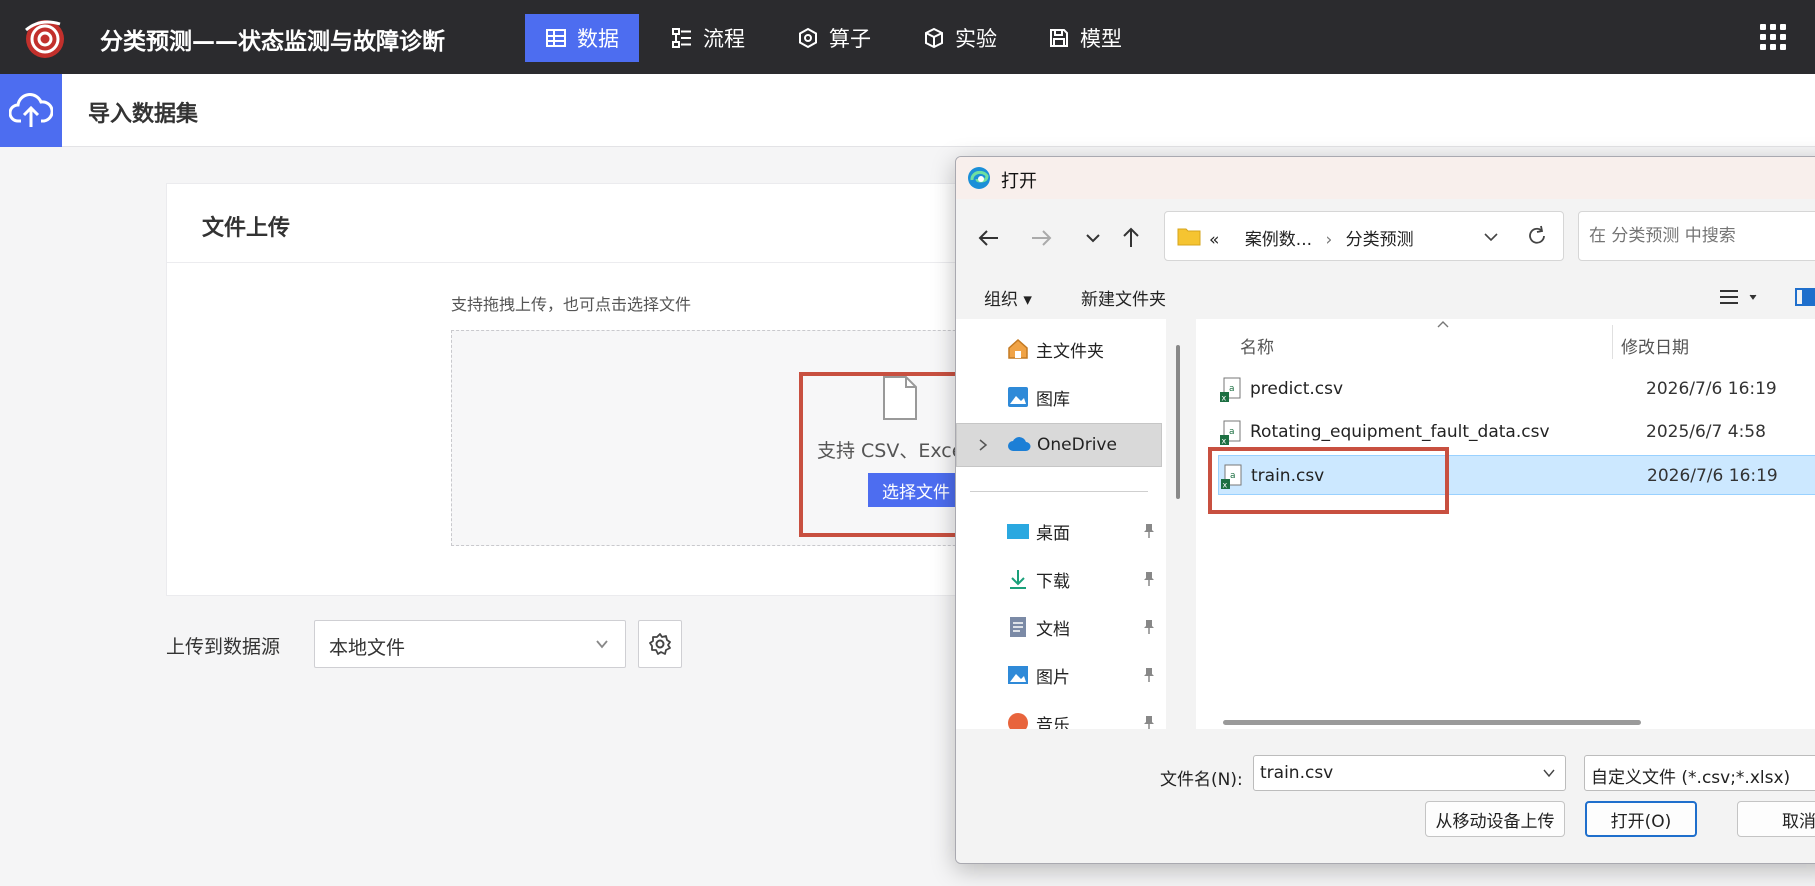  Describe the element at coordinates (1655, 345) in the screenshot. I see `column-header-modified: 修改日期` at that location.